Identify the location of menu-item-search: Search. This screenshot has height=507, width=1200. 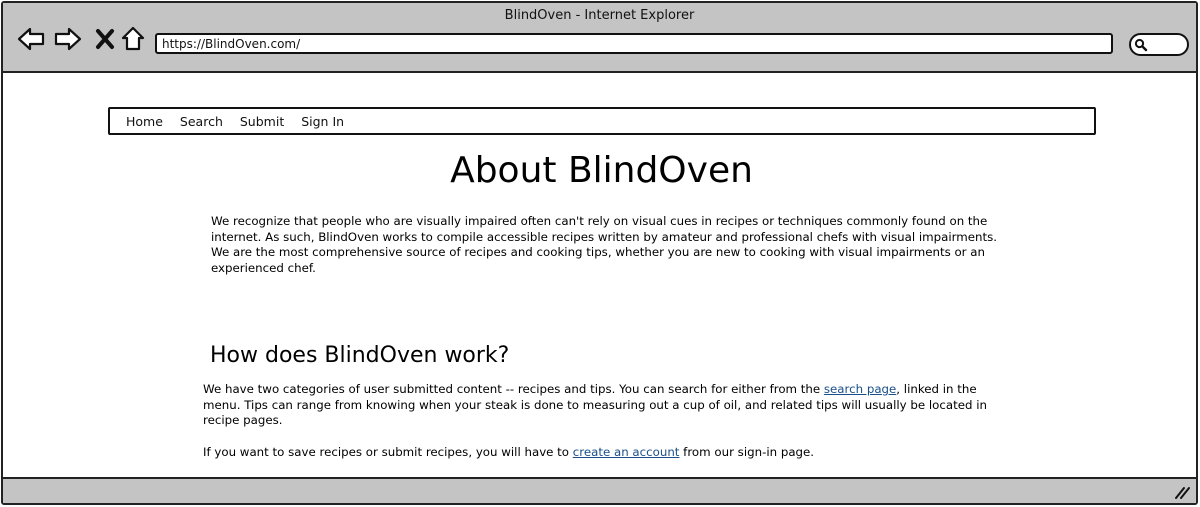
(201, 121).